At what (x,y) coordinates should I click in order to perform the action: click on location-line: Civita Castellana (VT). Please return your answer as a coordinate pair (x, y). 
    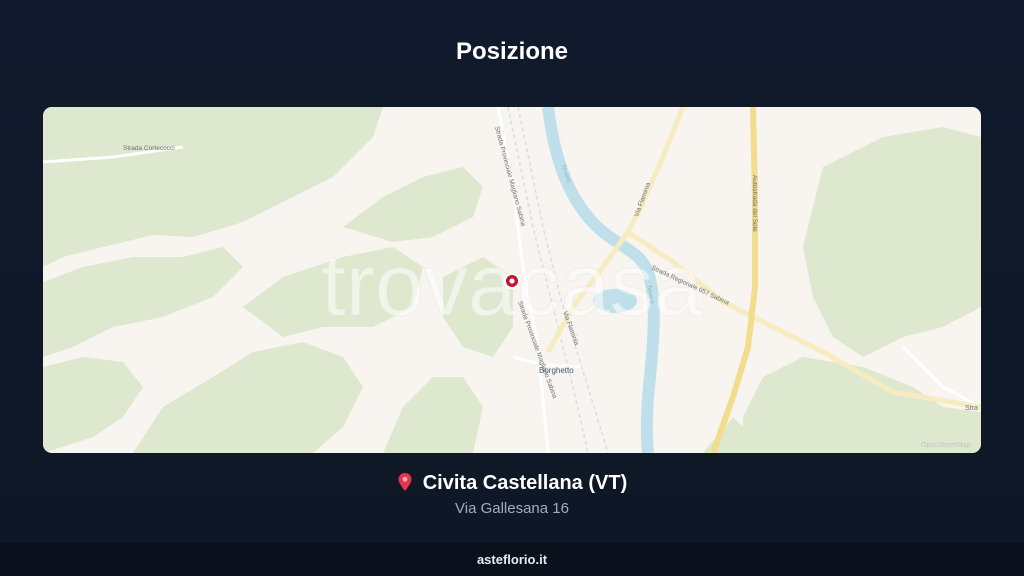
    Looking at the image, I should click on (512, 485).